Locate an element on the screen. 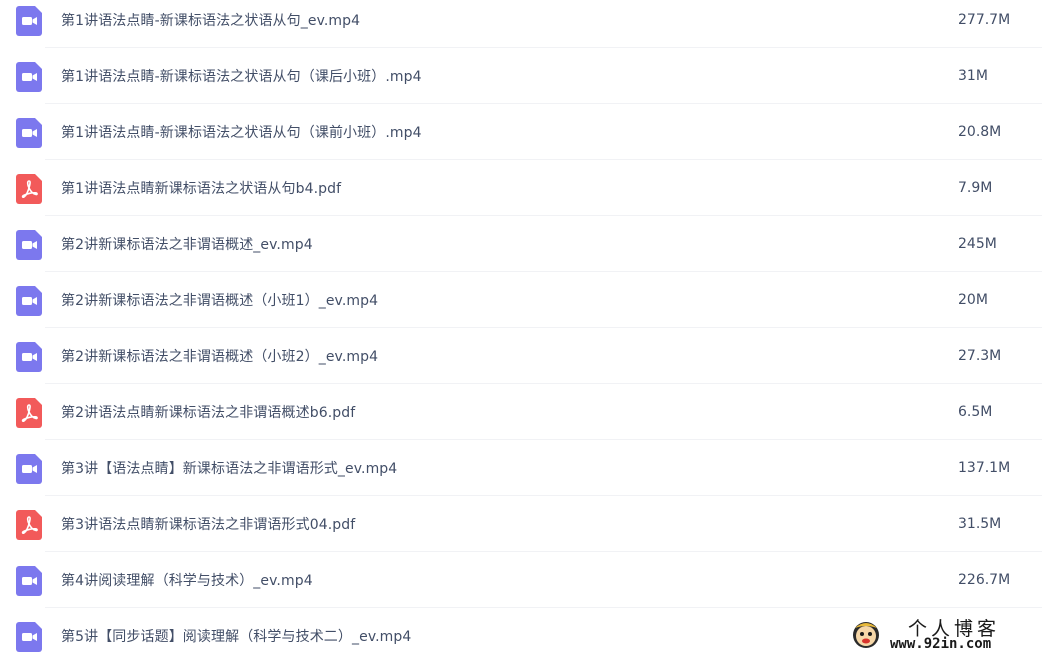 Image resolution: width=1042 pixels, height=656 pixels. file-size: 226.7M is located at coordinates (984, 580).